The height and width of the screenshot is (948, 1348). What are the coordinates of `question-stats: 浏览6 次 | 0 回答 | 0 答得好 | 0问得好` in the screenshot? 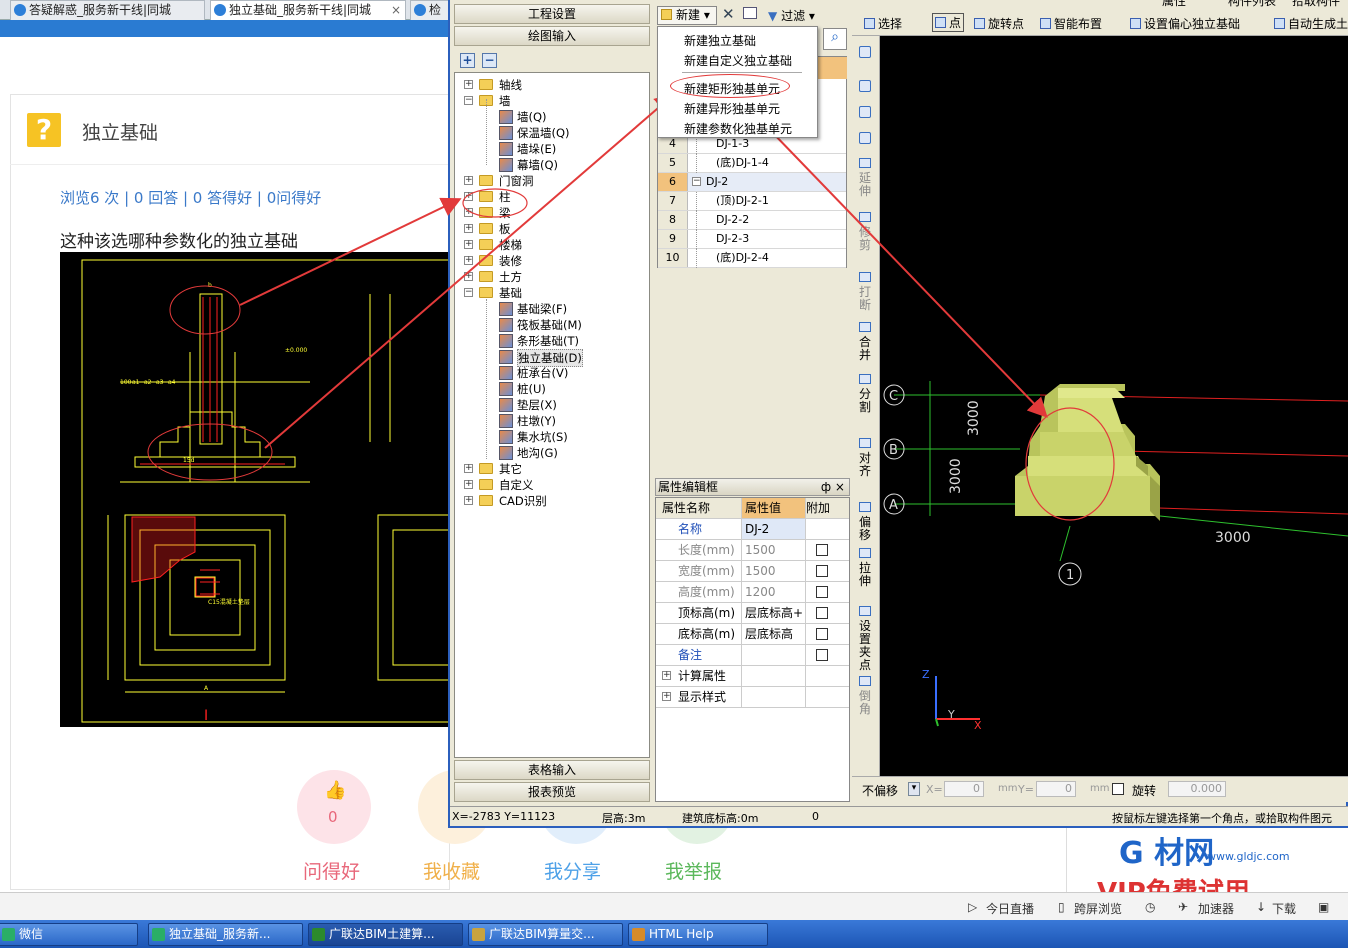 It's located at (190, 197).